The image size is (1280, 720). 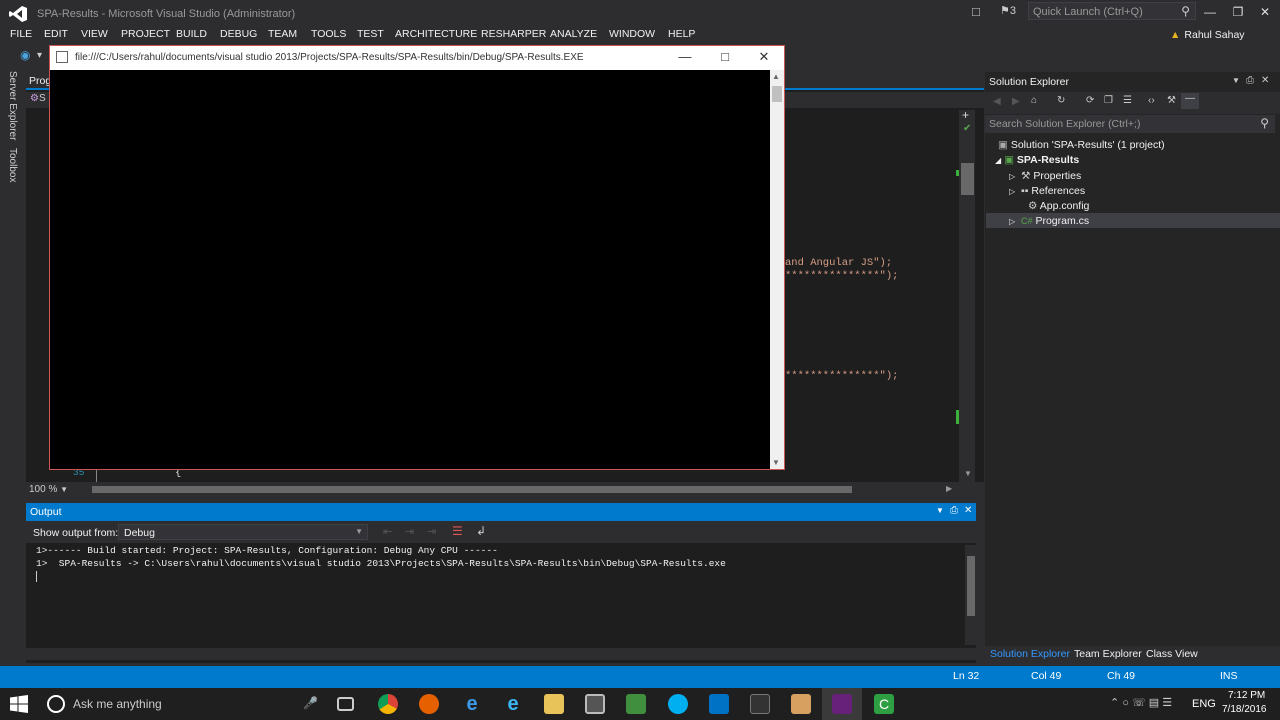 What do you see at coordinates (1049, 221) in the screenshot?
I see `tree-item-program-cs: ▷ C# Program.cs` at bounding box center [1049, 221].